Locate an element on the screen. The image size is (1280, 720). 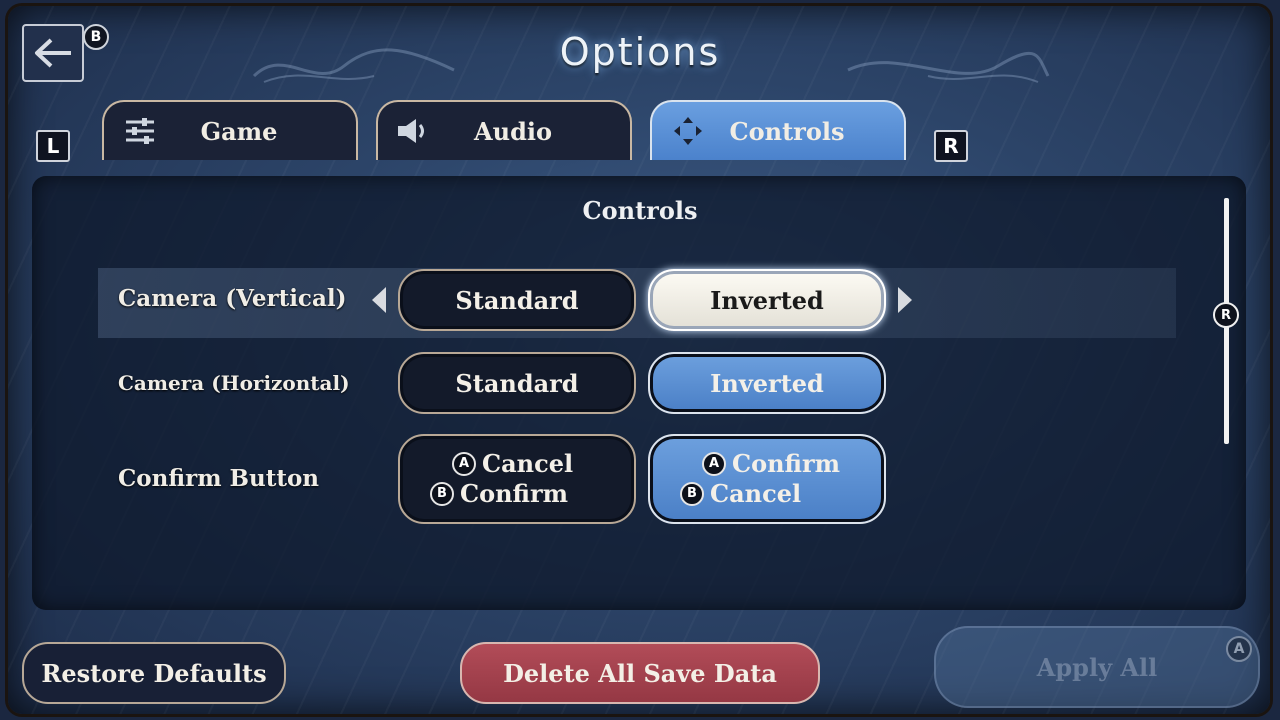
option-line: A Cancel is located at coordinates (512, 464).